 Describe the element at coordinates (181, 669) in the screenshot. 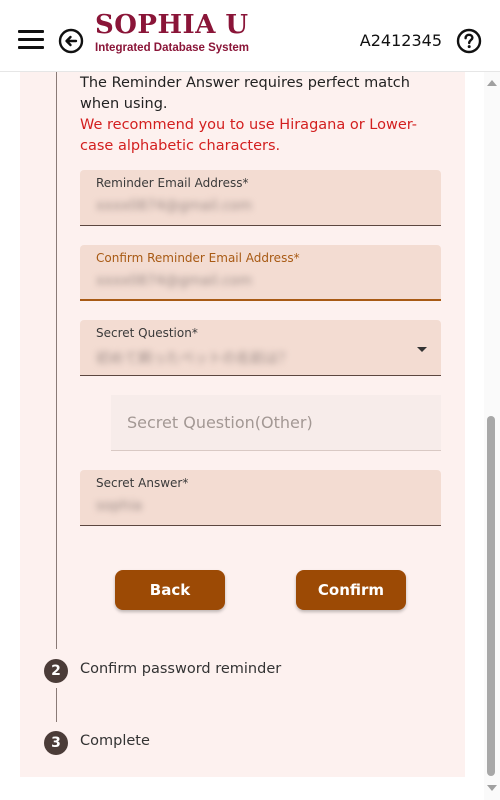

I see `step-label: Confirm password reminder` at that location.